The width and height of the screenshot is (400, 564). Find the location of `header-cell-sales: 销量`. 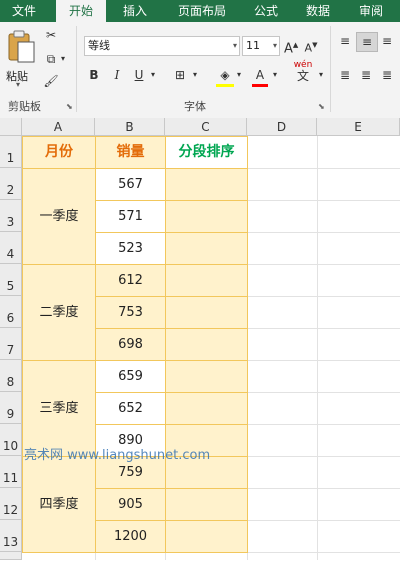

header-cell-sales: 销量 is located at coordinates (130, 152).